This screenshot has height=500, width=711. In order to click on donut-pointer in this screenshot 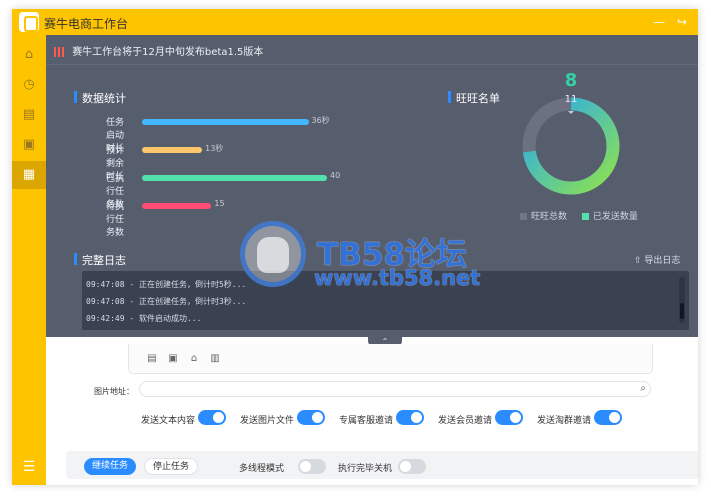, I will do `click(571, 112)`.